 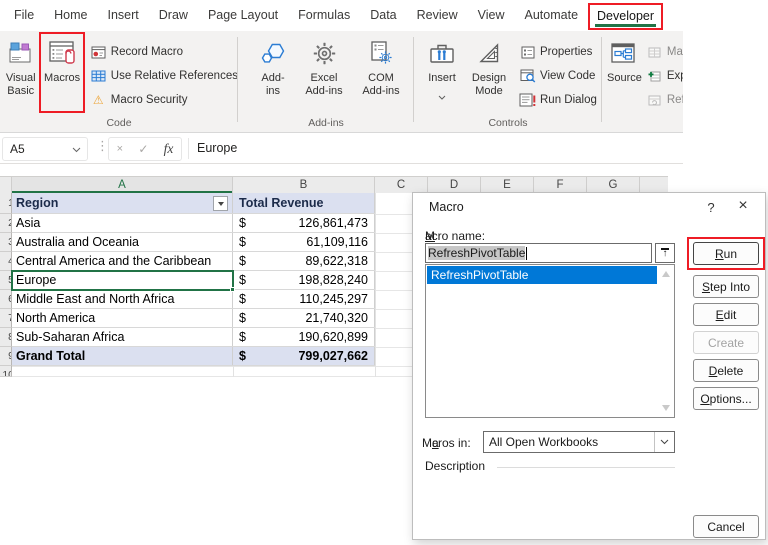 I want to click on addins-button: Add-ins, so click(x=273, y=67).